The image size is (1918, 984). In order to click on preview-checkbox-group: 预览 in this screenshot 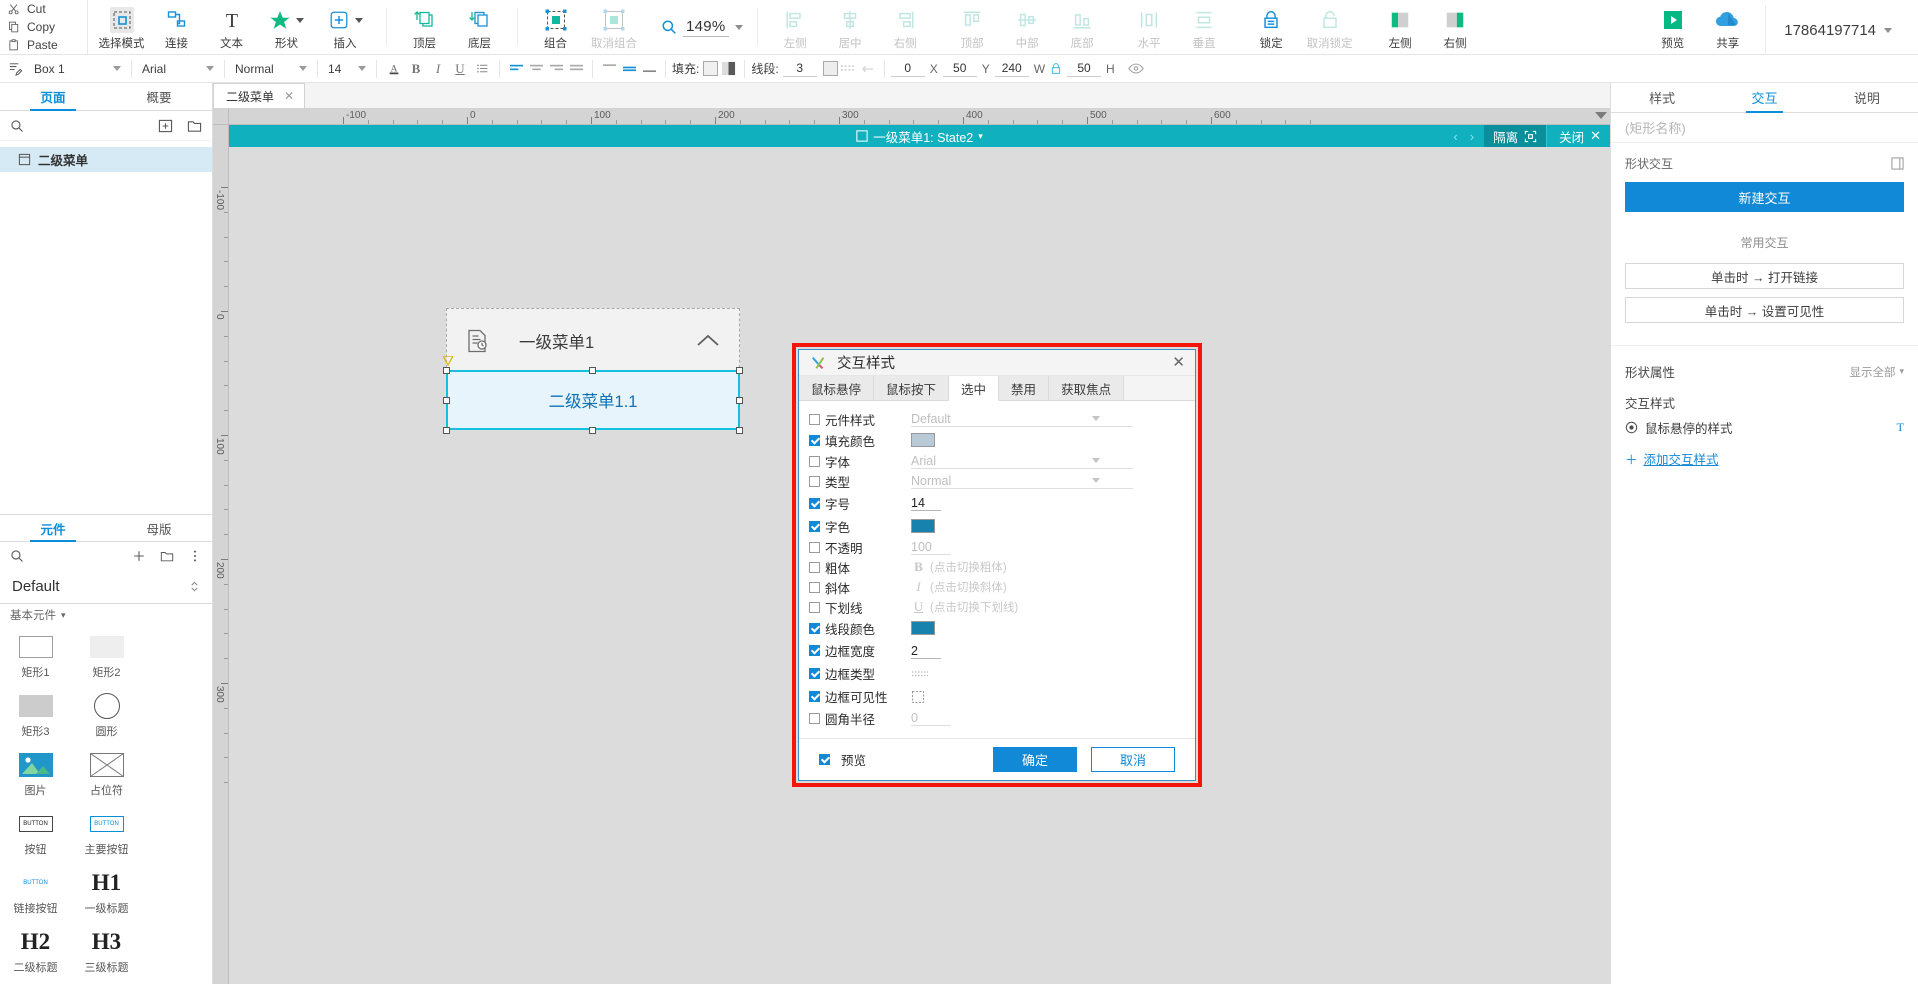, I will do `click(842, 759)`.